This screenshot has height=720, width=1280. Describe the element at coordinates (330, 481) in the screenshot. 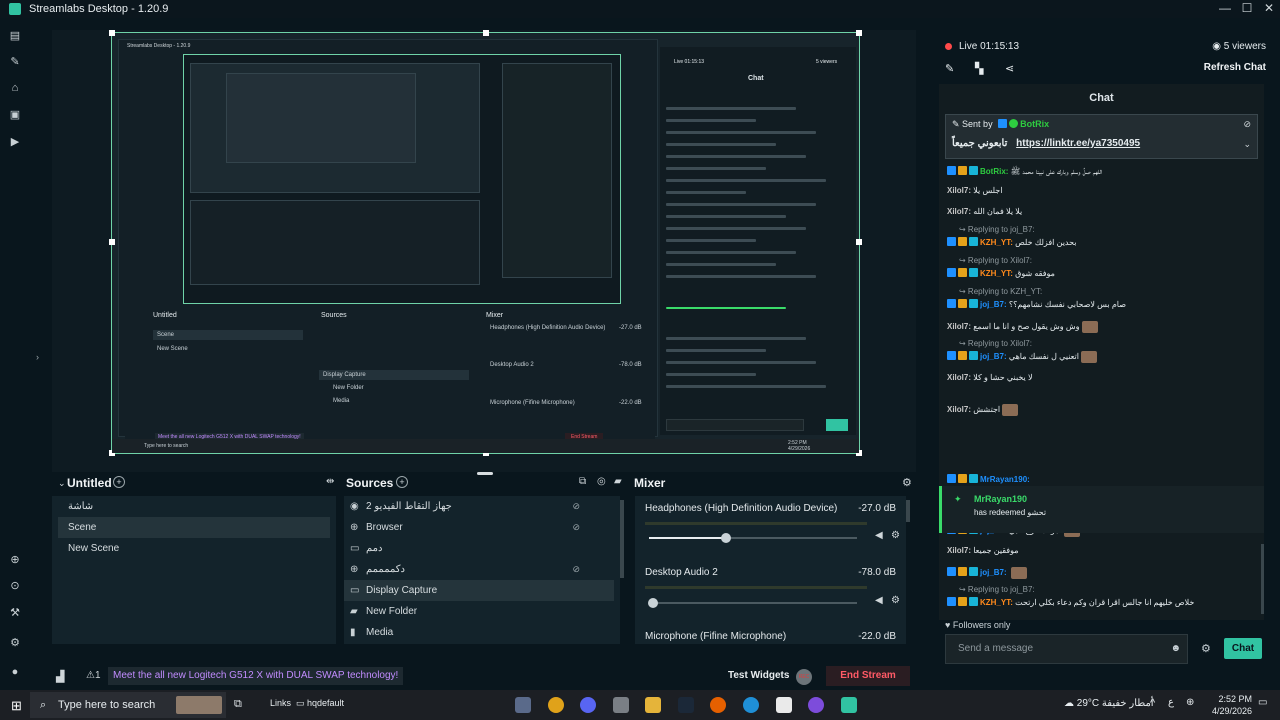

I see `collapse-icon: ⇹` at that location.